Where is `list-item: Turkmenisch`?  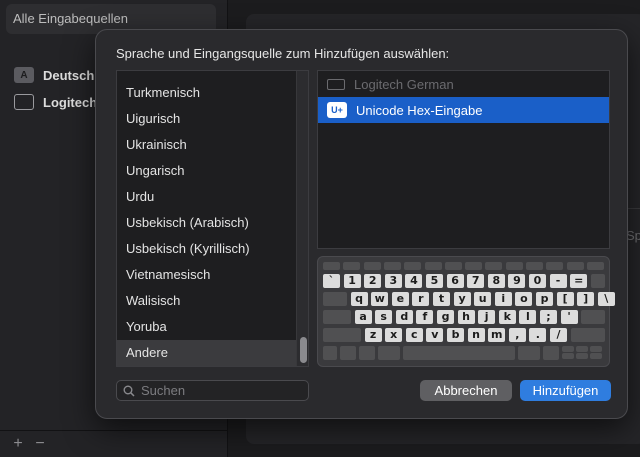 list-item: Turkmenisch is located at coordinates (212, 93).